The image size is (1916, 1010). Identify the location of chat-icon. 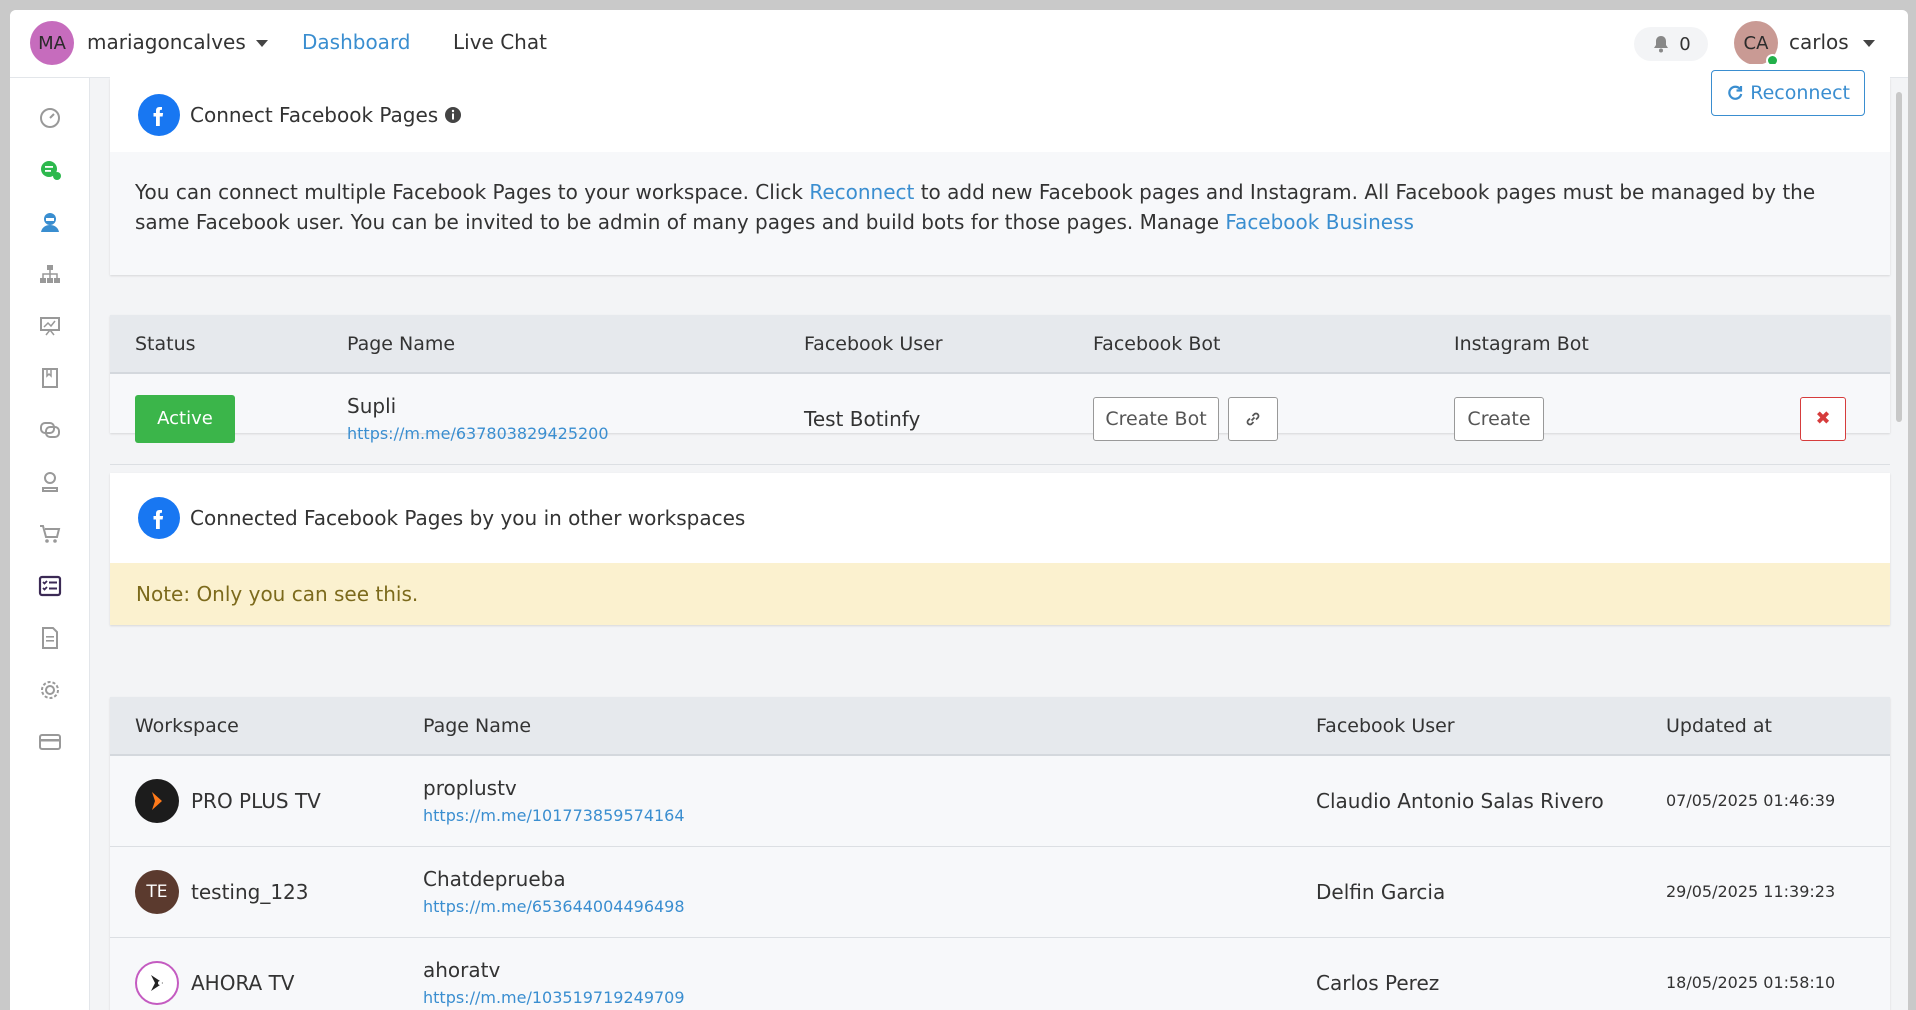
(50, 170).